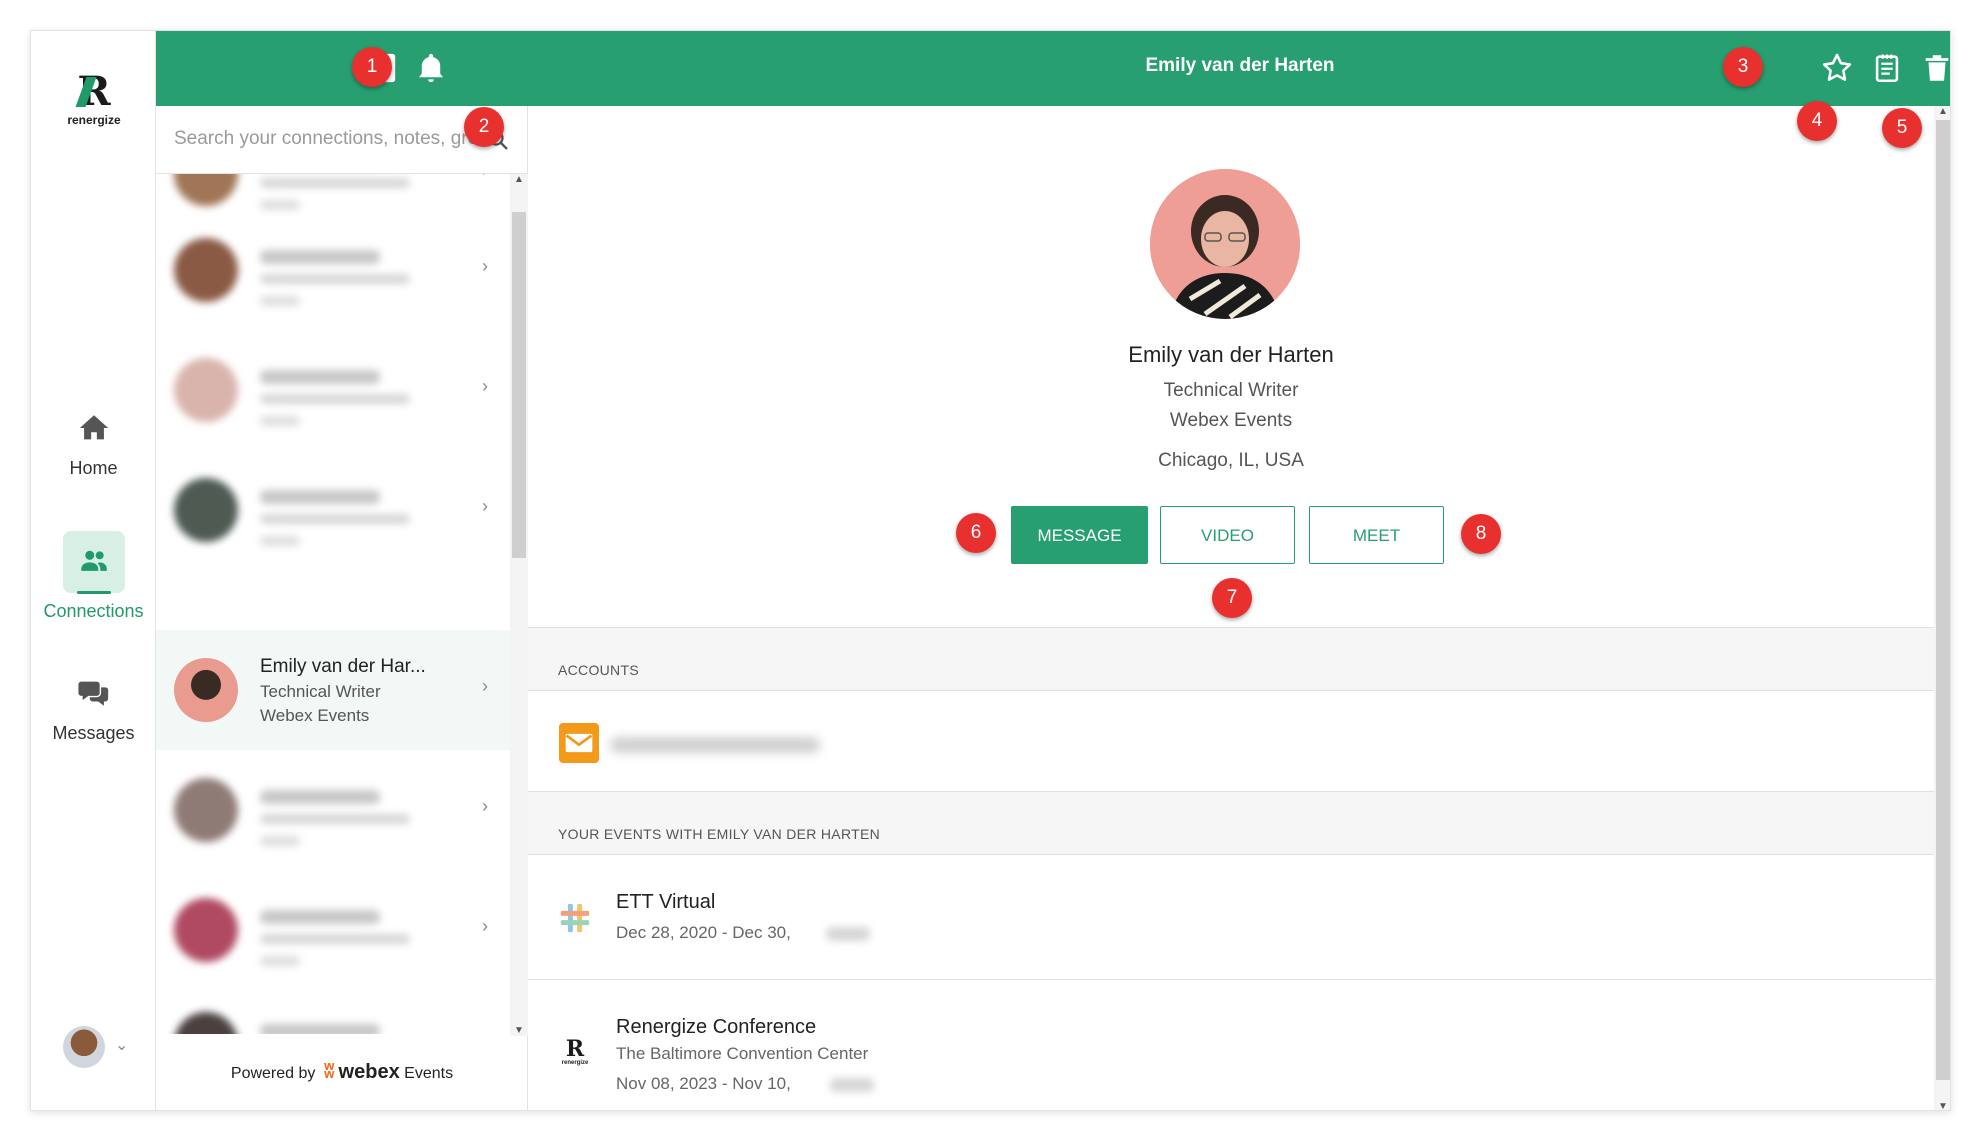 The height and width of the screenshot is (1141, 1981). Describe the element at coordinates (519, 605) in the screenshot. I see `list-scrollbar: ▲ ▼` at that location.